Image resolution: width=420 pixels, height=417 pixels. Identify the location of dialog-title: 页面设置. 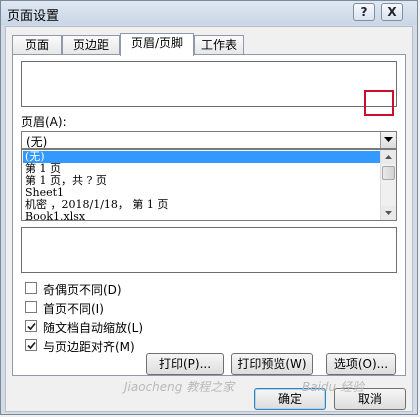
(33, 16).